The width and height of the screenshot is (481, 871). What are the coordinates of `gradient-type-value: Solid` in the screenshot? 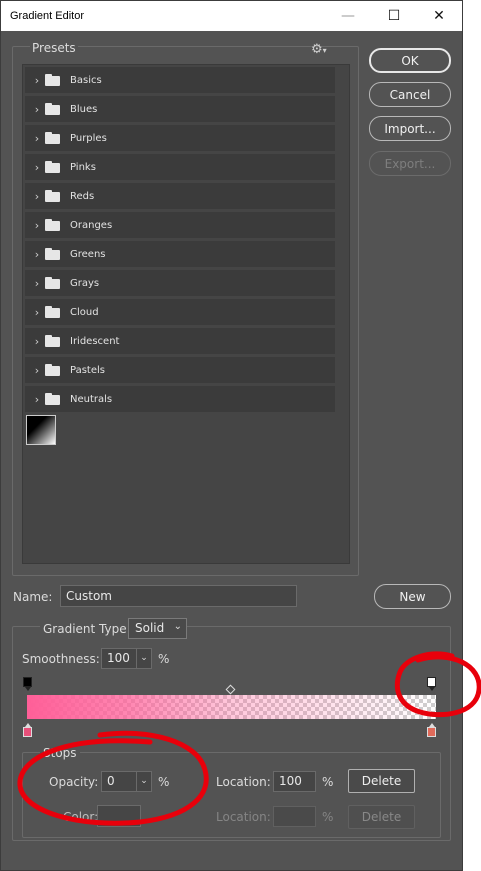 It's located at (150, 628).